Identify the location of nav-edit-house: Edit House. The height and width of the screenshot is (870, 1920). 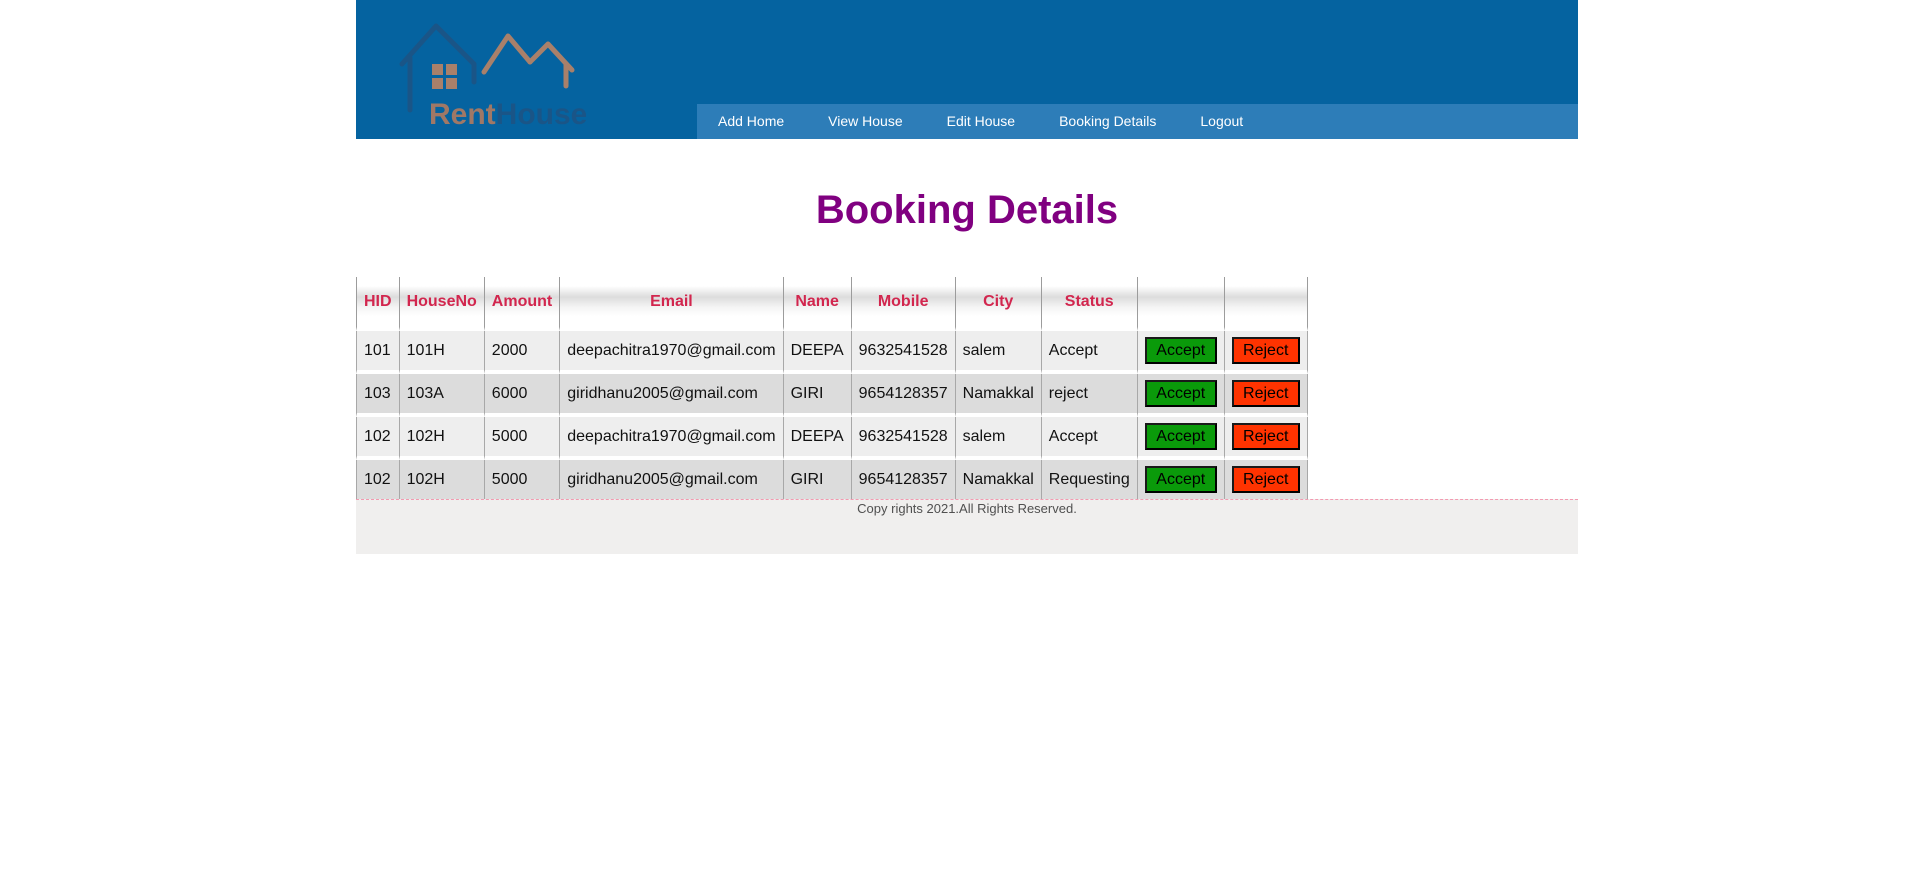
(981, 121).